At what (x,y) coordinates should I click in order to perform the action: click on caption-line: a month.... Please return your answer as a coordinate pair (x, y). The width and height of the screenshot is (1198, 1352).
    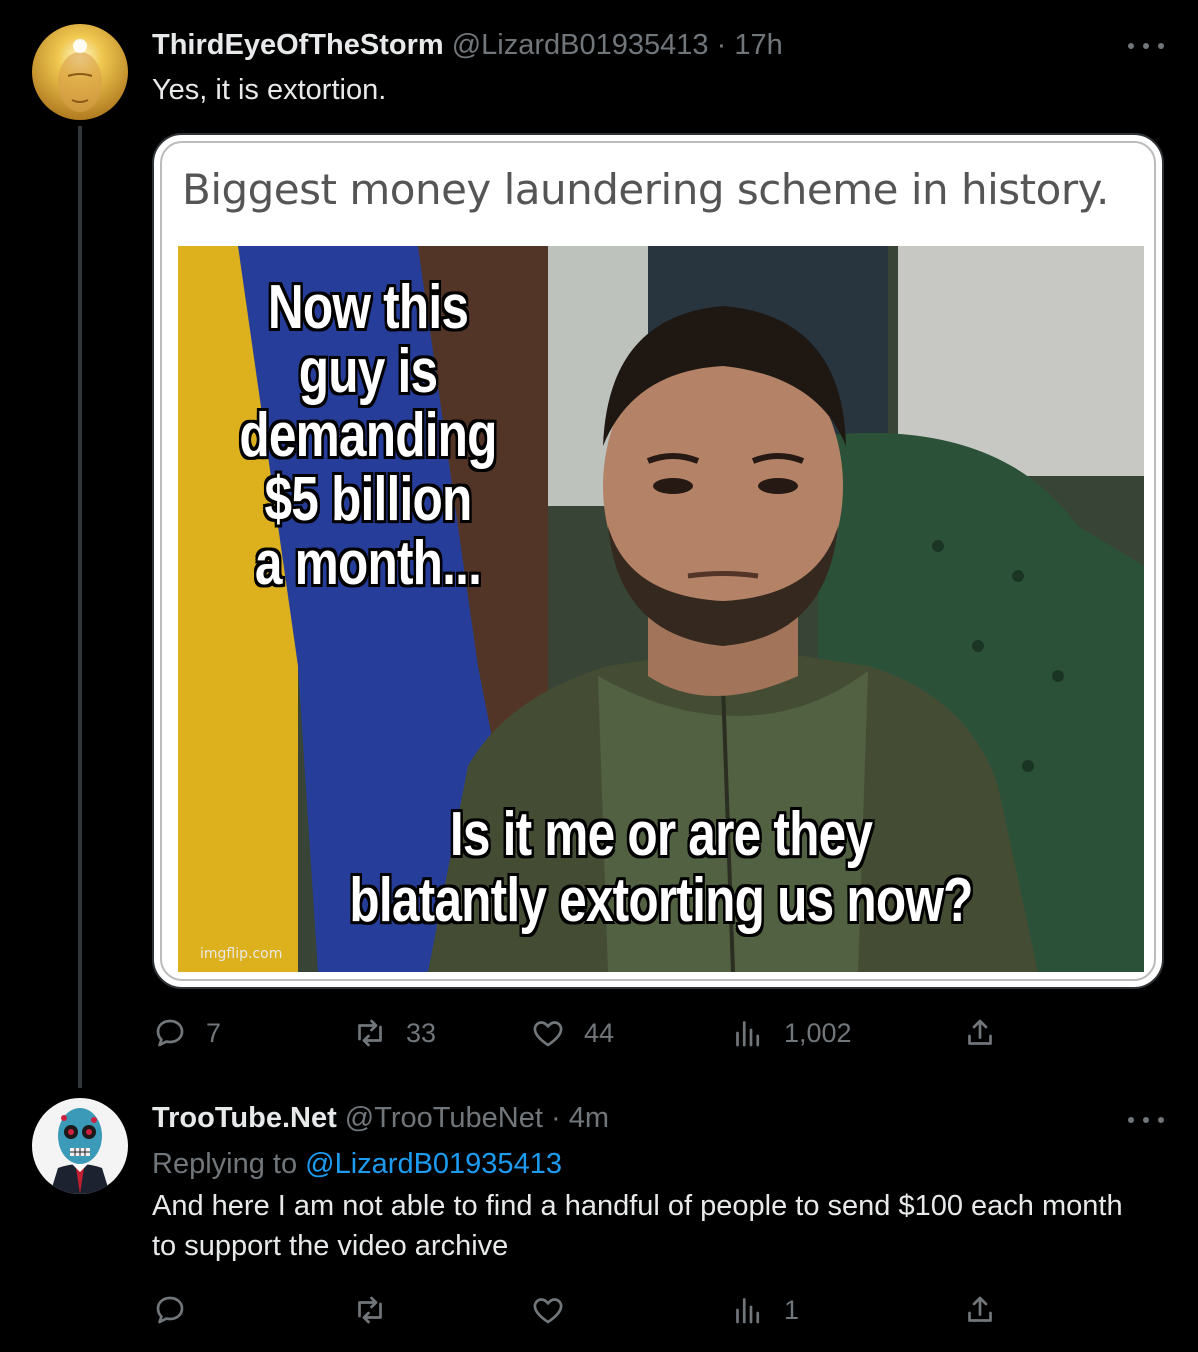
    Looking at the image, I should click on (368, 563).